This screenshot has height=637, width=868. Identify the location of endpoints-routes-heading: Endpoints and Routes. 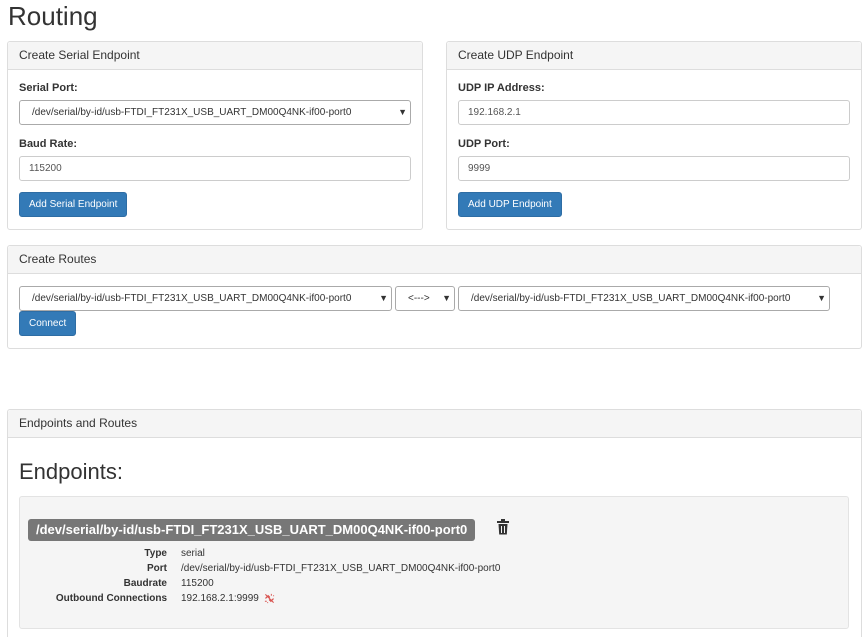
(434, 424).